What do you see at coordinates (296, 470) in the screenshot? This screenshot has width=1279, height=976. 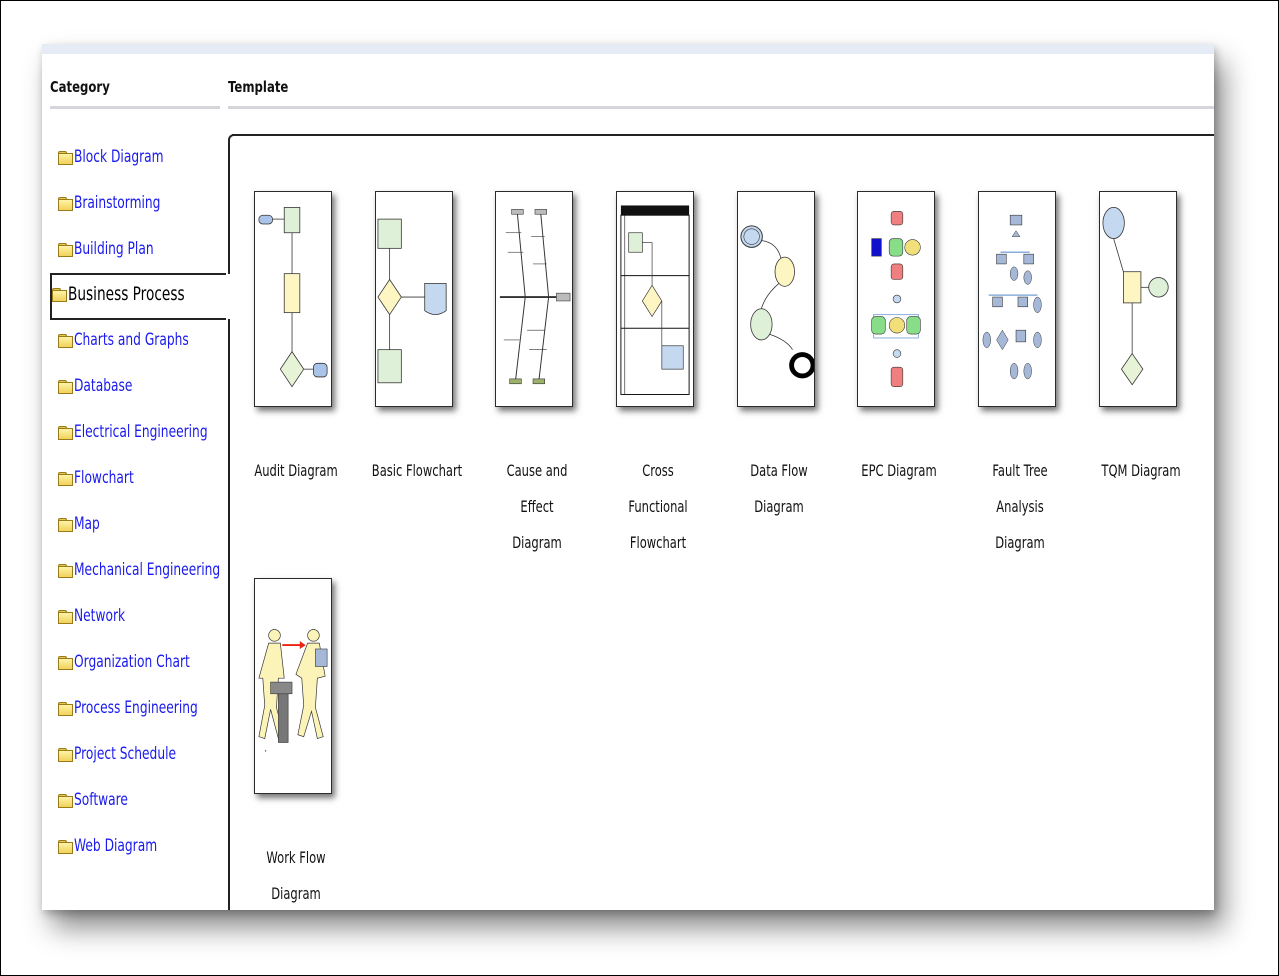 I see `template-label: Audit Diagram` at bounding box center [296, 470].